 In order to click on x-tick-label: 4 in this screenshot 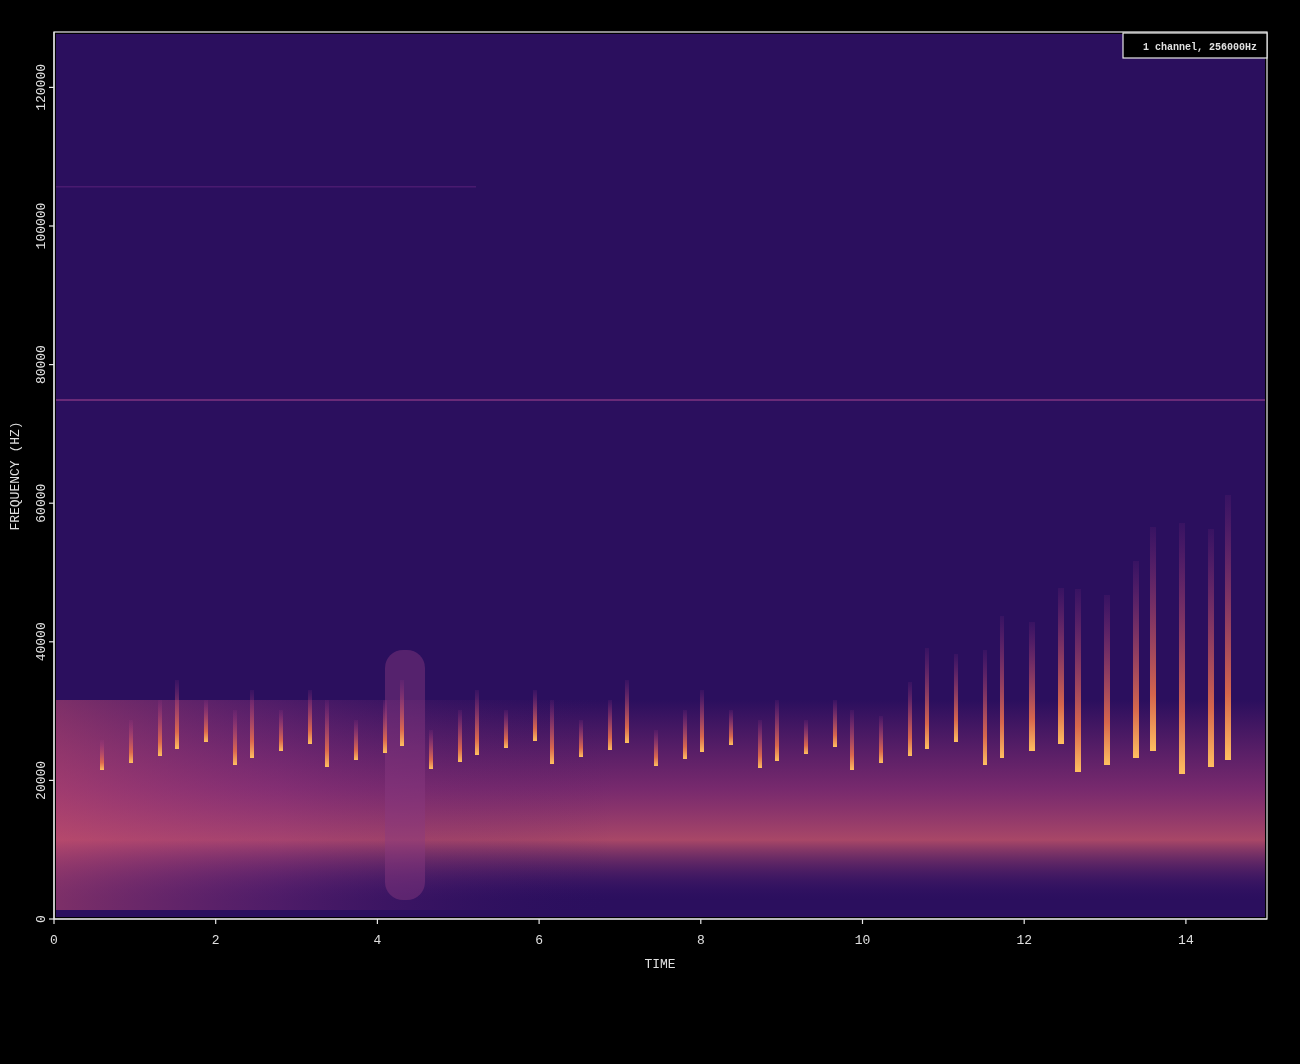, I will do `click(377, 940)`.